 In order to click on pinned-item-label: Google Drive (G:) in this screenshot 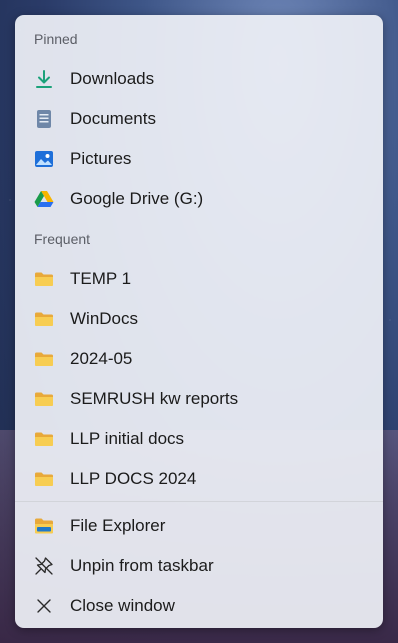, I will do `click(137, 198)`.